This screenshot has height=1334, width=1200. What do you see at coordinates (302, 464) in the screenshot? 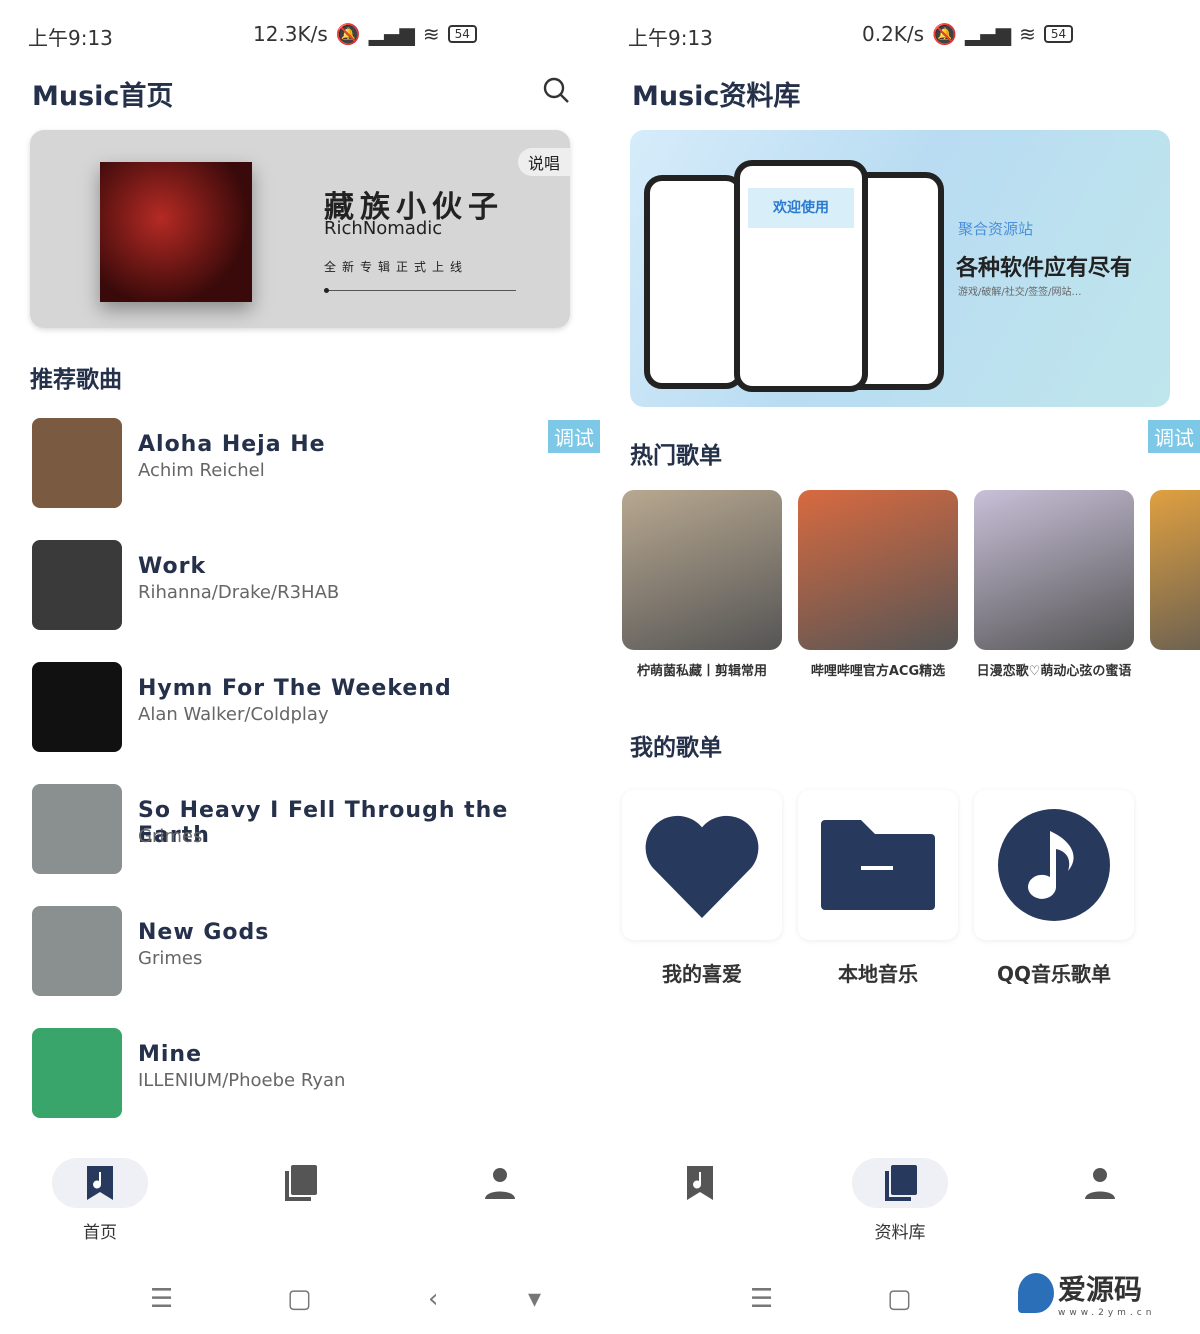
I see `song-row: Aloha Heja He Achim Reichel` at bounding box center [302, 464].